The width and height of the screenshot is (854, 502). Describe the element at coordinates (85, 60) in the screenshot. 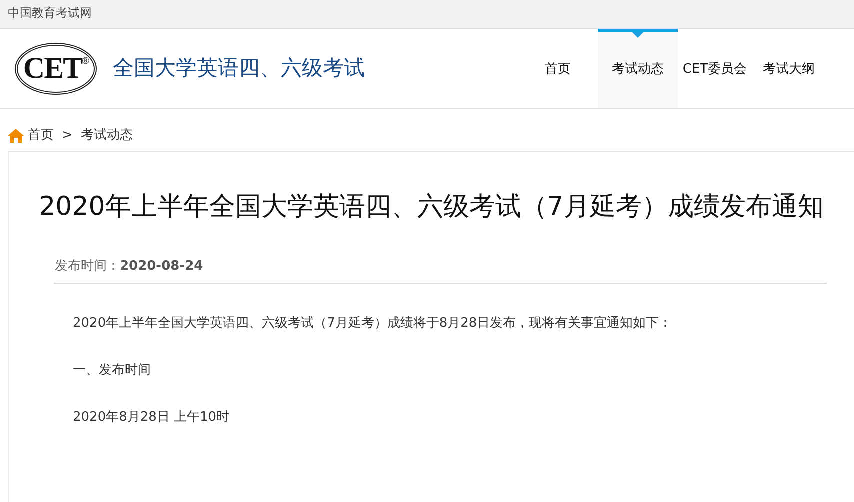

I see `registered-mark: ®` at that location.